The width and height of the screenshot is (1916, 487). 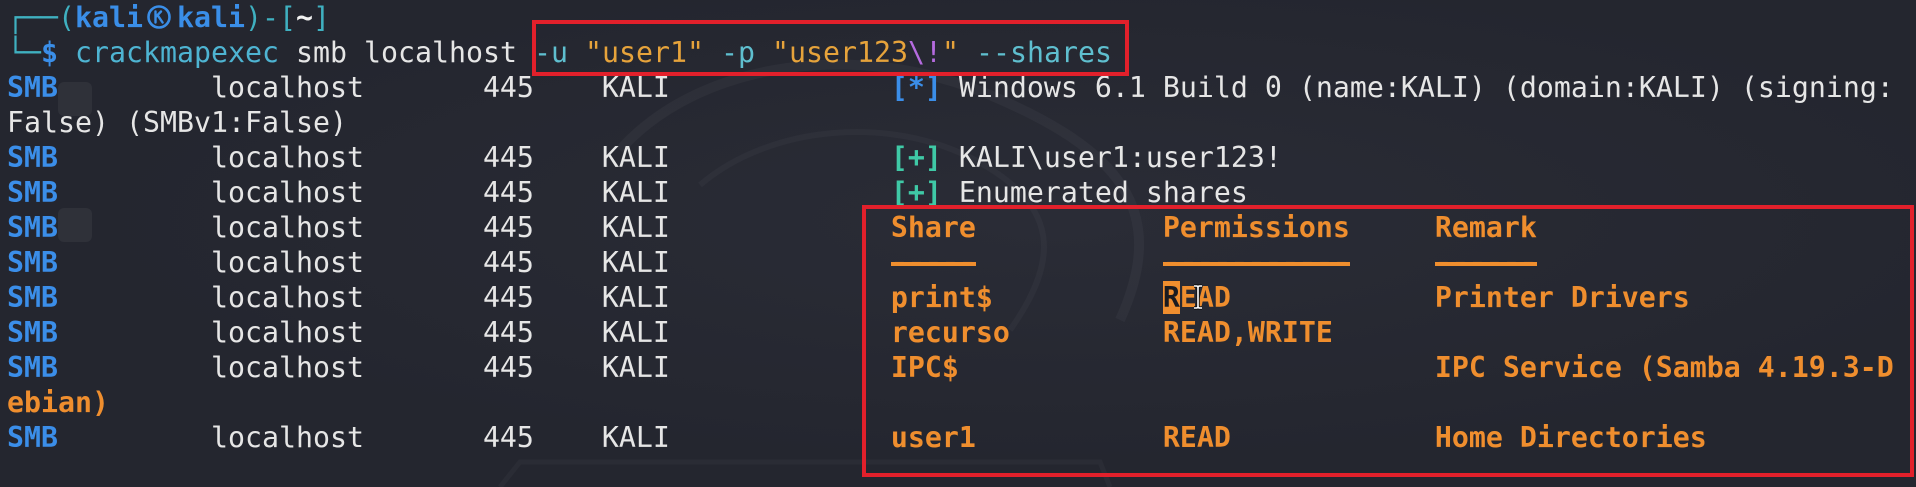 What do you see at coordinates (1103, 192) in the screenshot?
I see `enum-message: Enumerated shares` at bounding box center [1103, 192].